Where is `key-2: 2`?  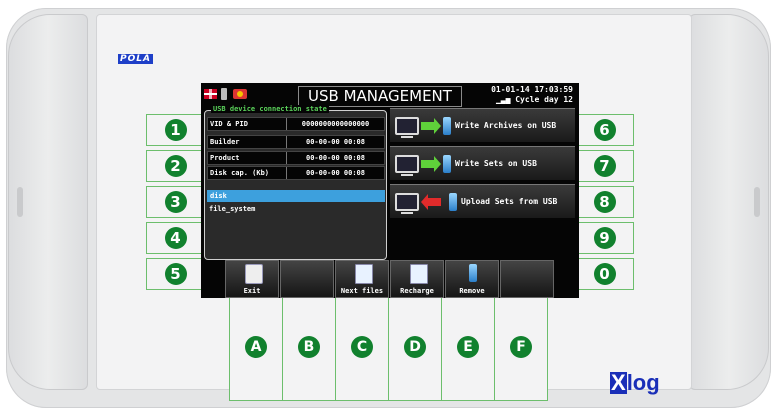 key-2: 2 is located at coordinates (175, 166).